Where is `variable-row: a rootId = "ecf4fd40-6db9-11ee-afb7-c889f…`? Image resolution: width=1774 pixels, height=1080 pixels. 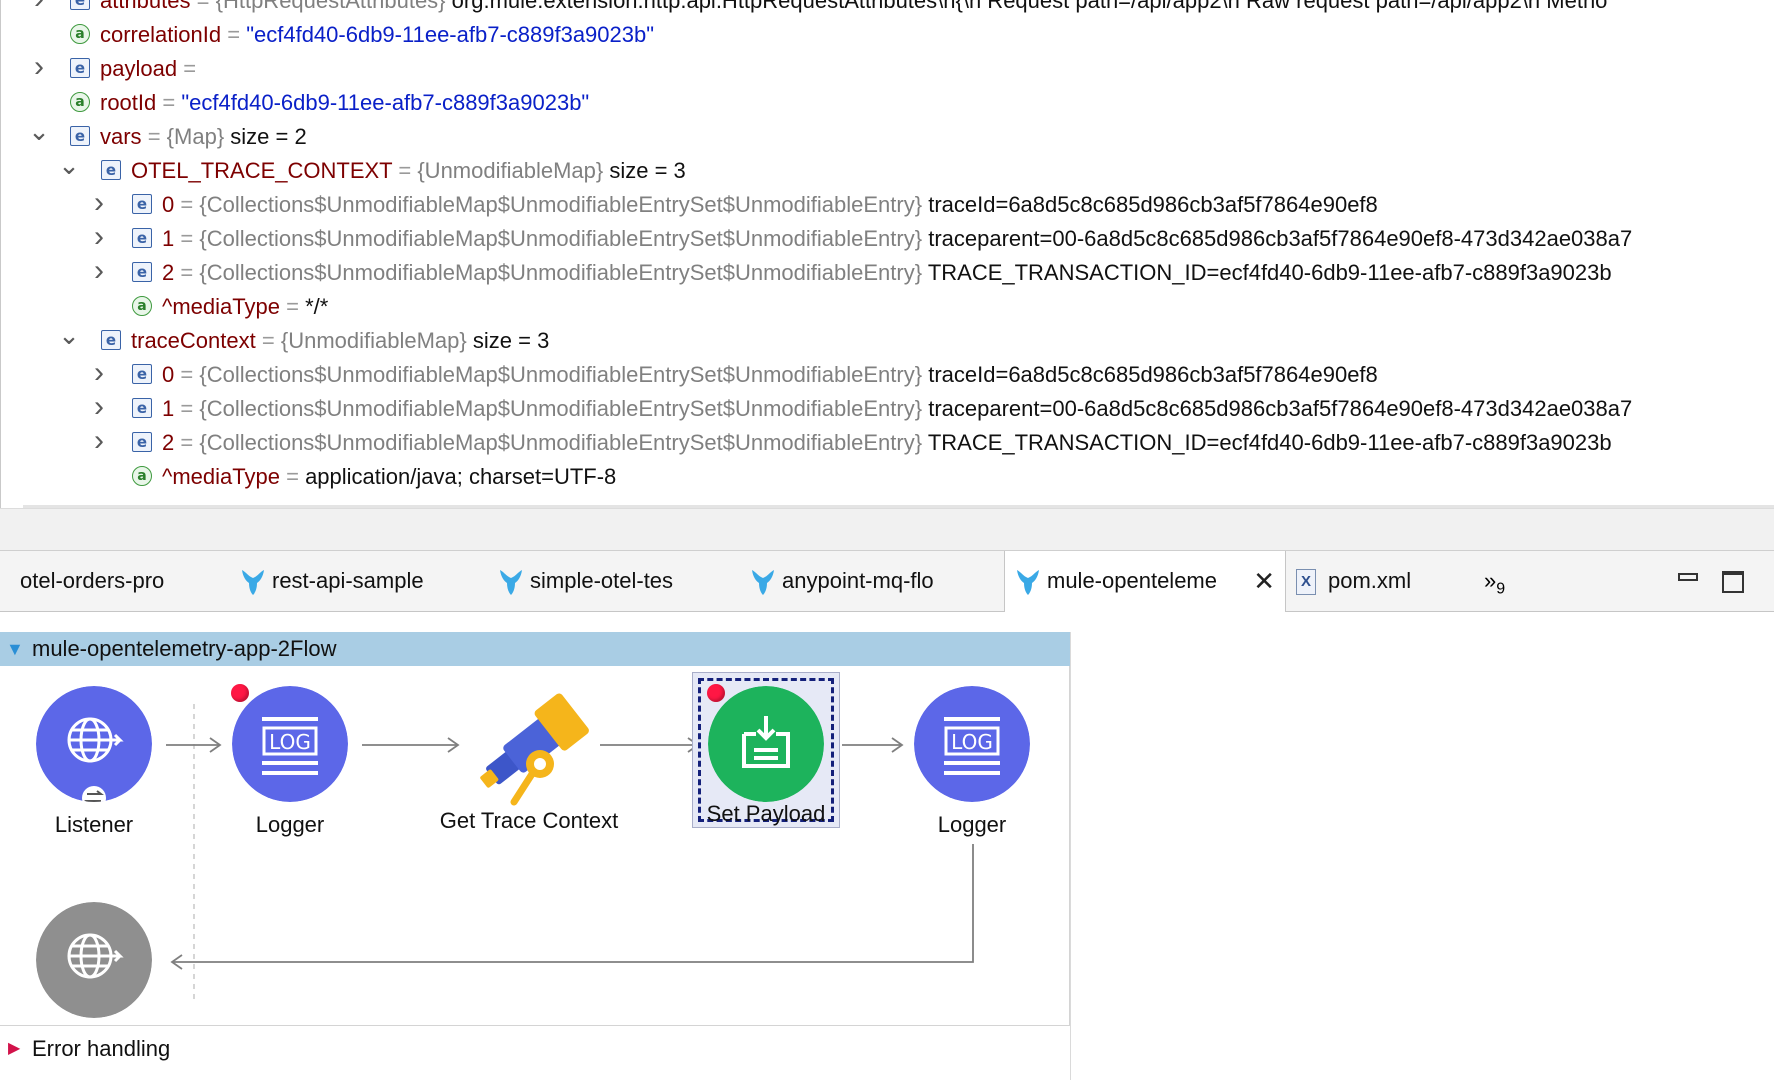
variable-row: a rootId = "ecf4fd40-6db9-11ee-afb7-c889f… is located at coordinates (887, 103).